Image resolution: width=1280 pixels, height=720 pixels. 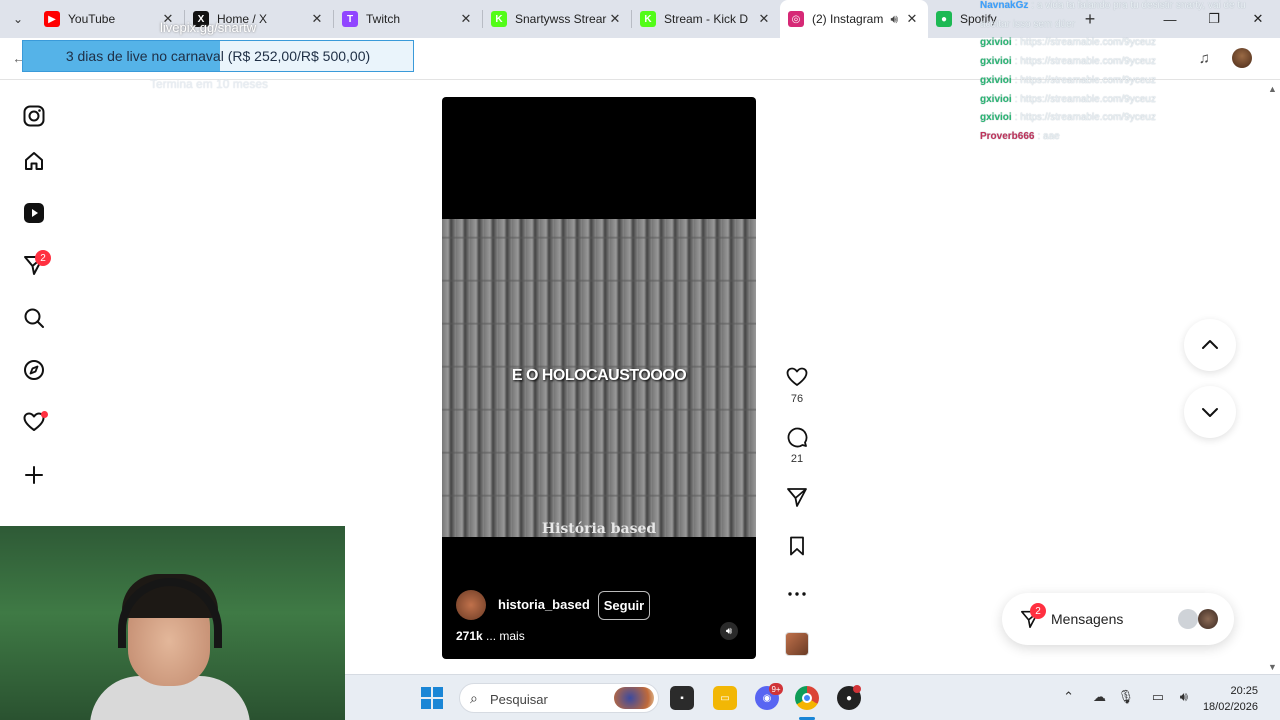 I want to click on chat-username: Proverb666, so click(x=1007, y=136).